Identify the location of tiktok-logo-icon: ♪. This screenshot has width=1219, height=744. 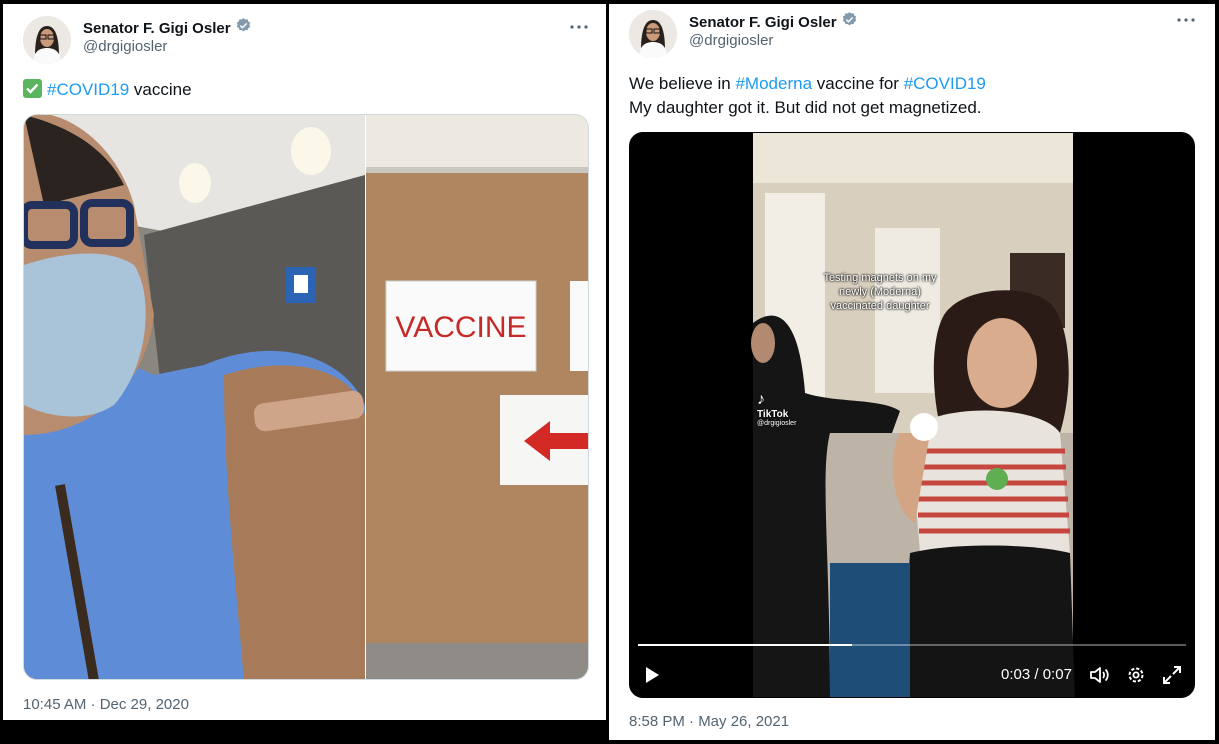
(761, 399).